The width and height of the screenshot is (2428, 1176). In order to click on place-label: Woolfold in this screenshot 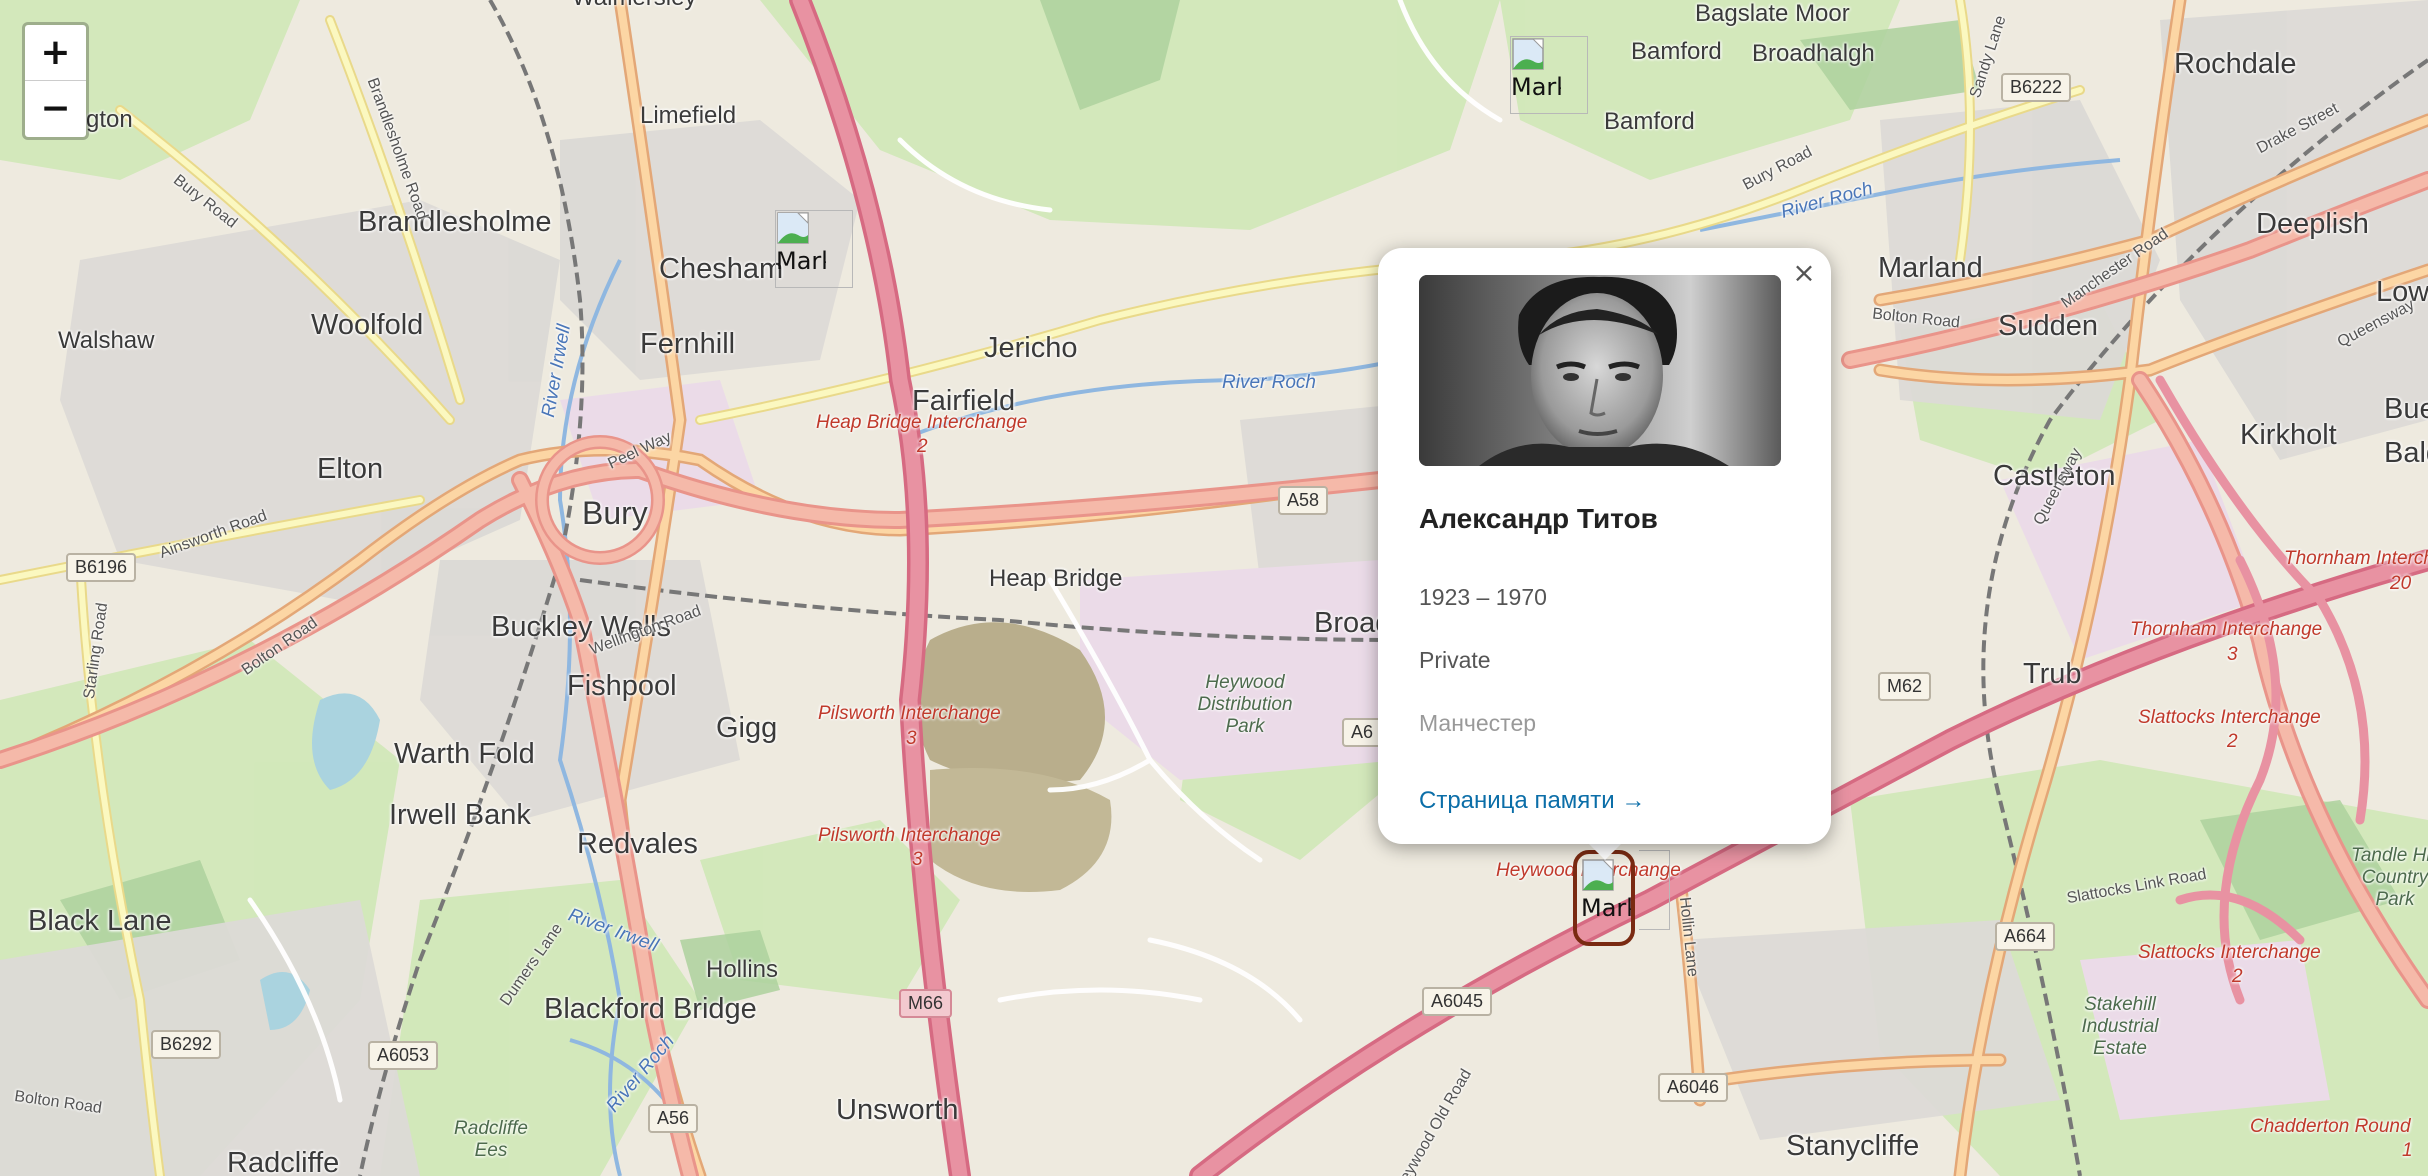, I will do `click(367, 325)`.